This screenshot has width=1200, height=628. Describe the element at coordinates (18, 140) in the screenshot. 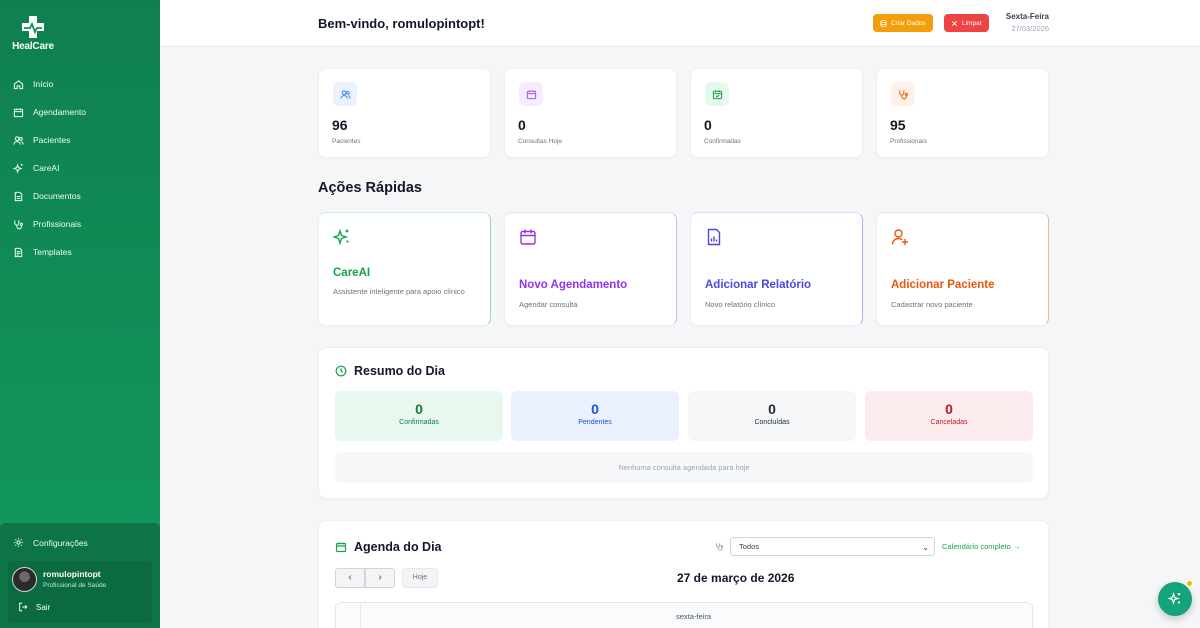

I see `users-icon` at that location.